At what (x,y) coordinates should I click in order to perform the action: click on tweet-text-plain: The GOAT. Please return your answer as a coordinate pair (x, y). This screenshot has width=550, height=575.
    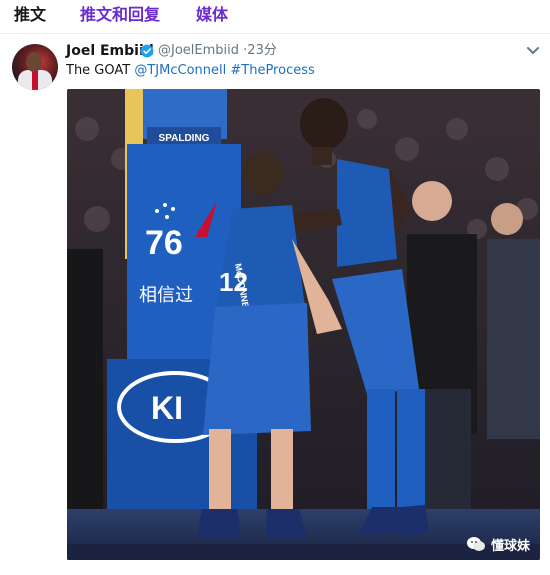
    Looking at the image, I should click on (100, 70).